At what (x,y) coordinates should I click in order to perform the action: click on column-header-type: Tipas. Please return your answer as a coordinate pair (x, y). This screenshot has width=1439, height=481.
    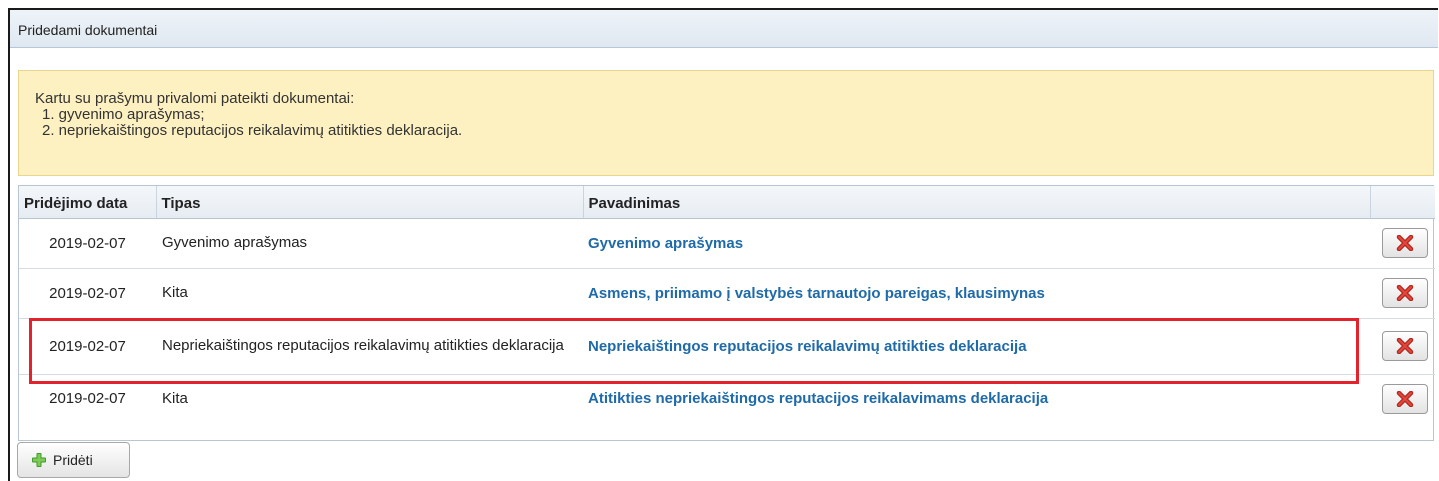
    Looking at the image, I should click on (370, 202).